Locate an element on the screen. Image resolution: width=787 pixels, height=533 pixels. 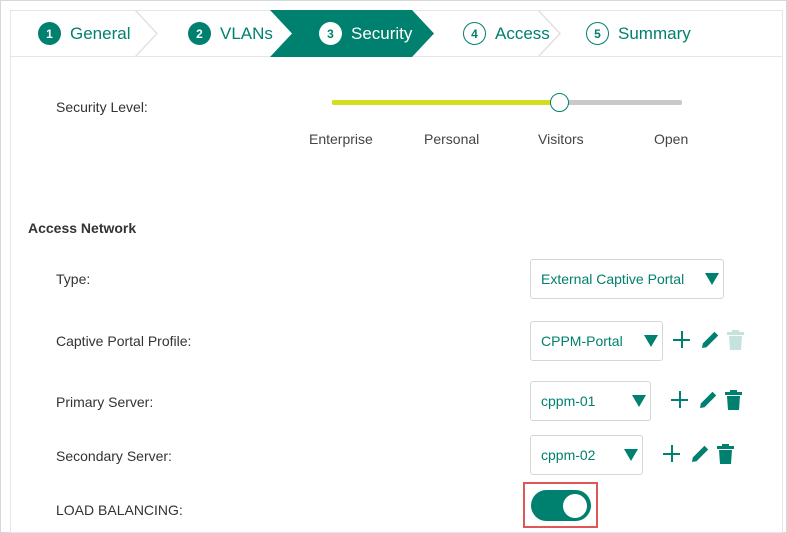
toggle-knob is located at coordinates (575, 505).